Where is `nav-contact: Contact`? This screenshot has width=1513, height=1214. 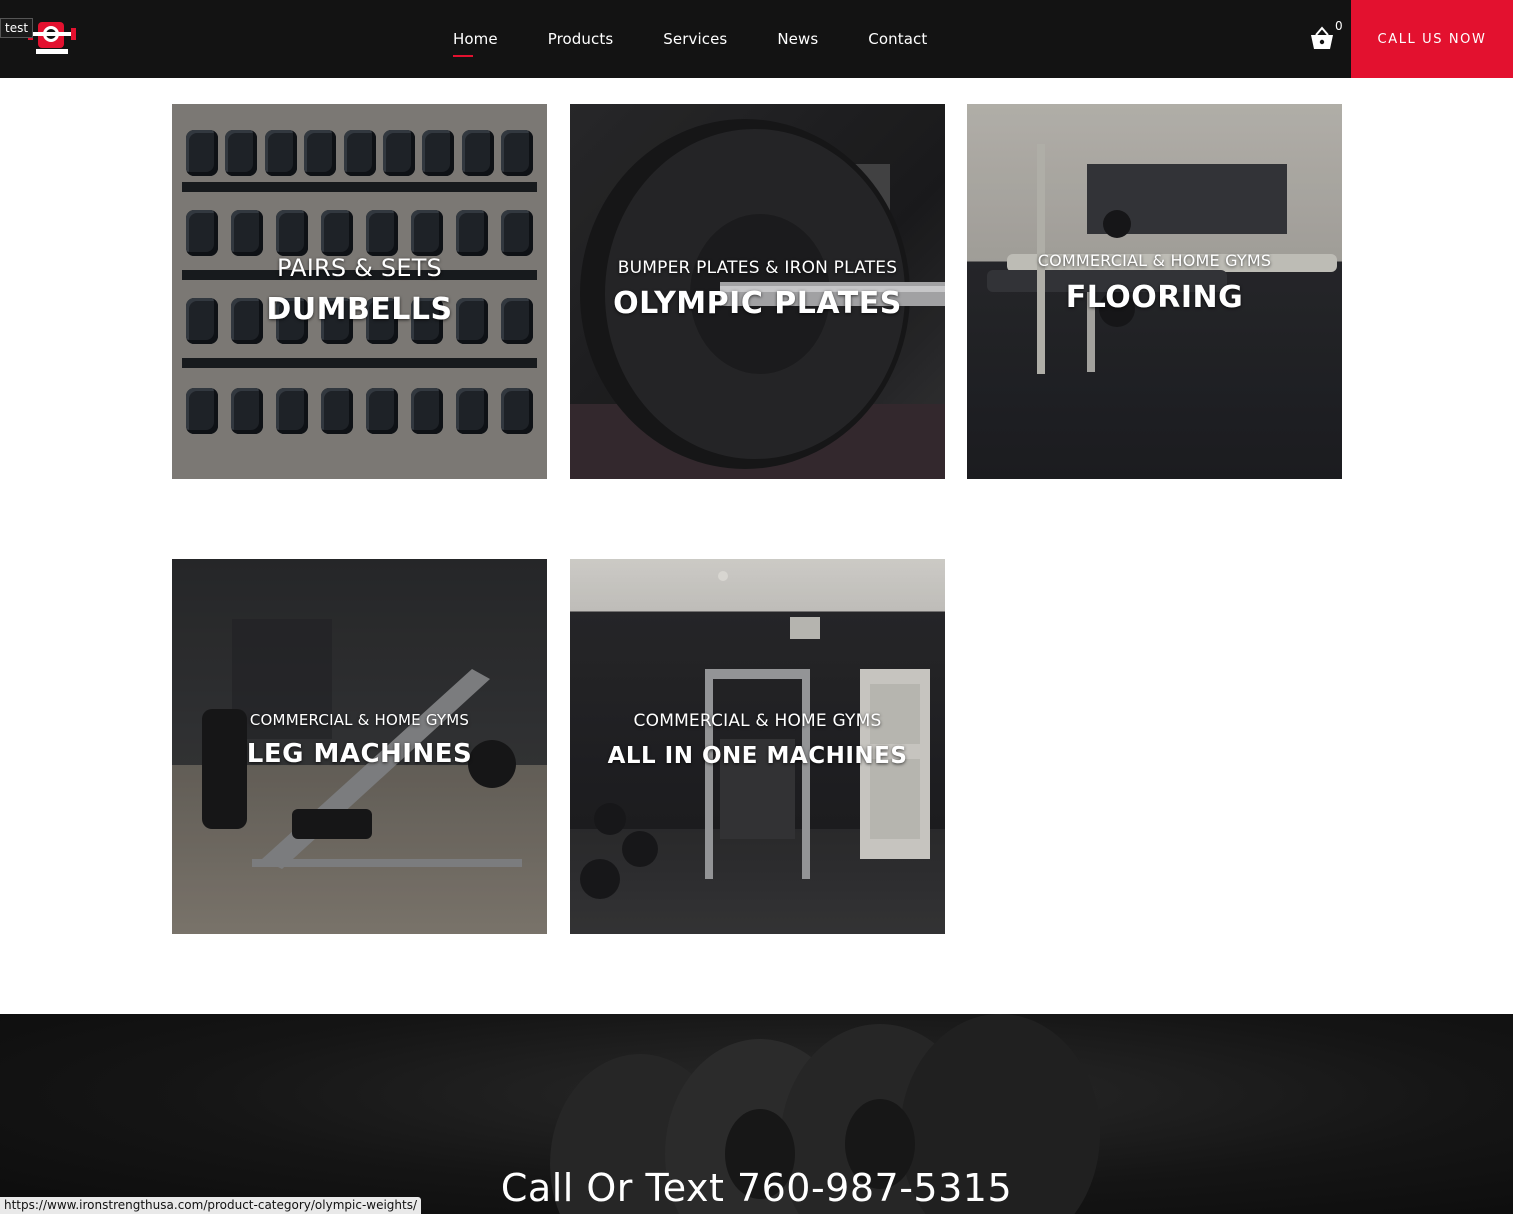 nav-contact: Contact is located at coordinates (897, 39).